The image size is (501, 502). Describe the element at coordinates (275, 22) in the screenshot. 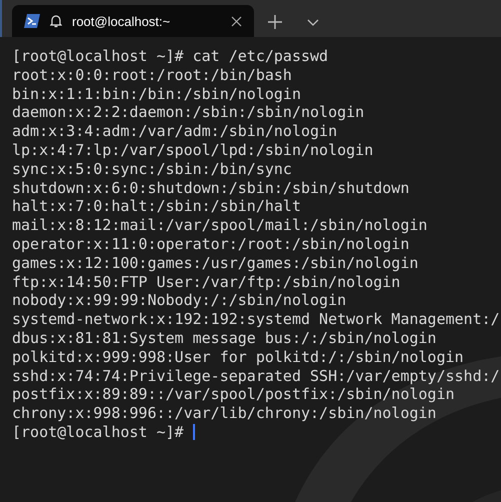

I see `plus-icon` at that location.